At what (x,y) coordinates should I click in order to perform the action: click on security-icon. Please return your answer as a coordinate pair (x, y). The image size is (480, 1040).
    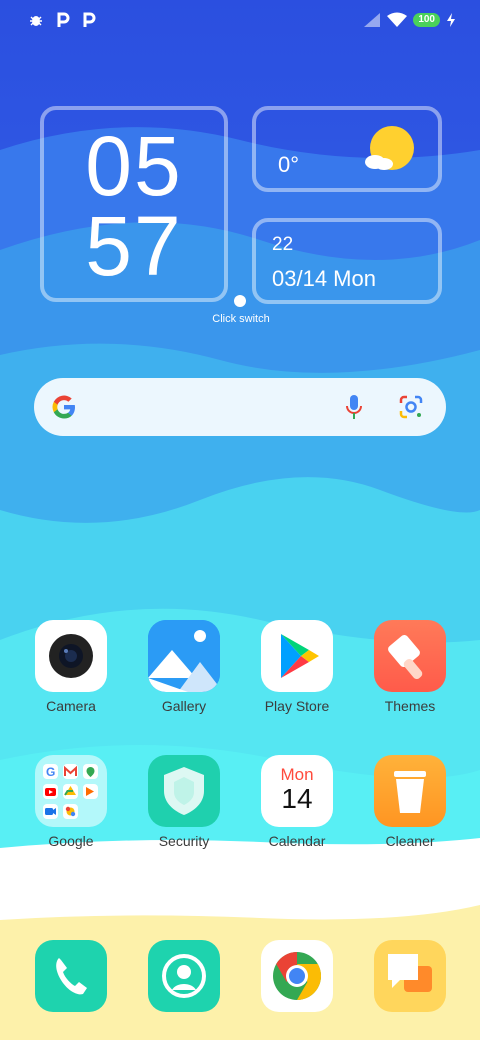
    Looking at the image, I should click on (184, 791).